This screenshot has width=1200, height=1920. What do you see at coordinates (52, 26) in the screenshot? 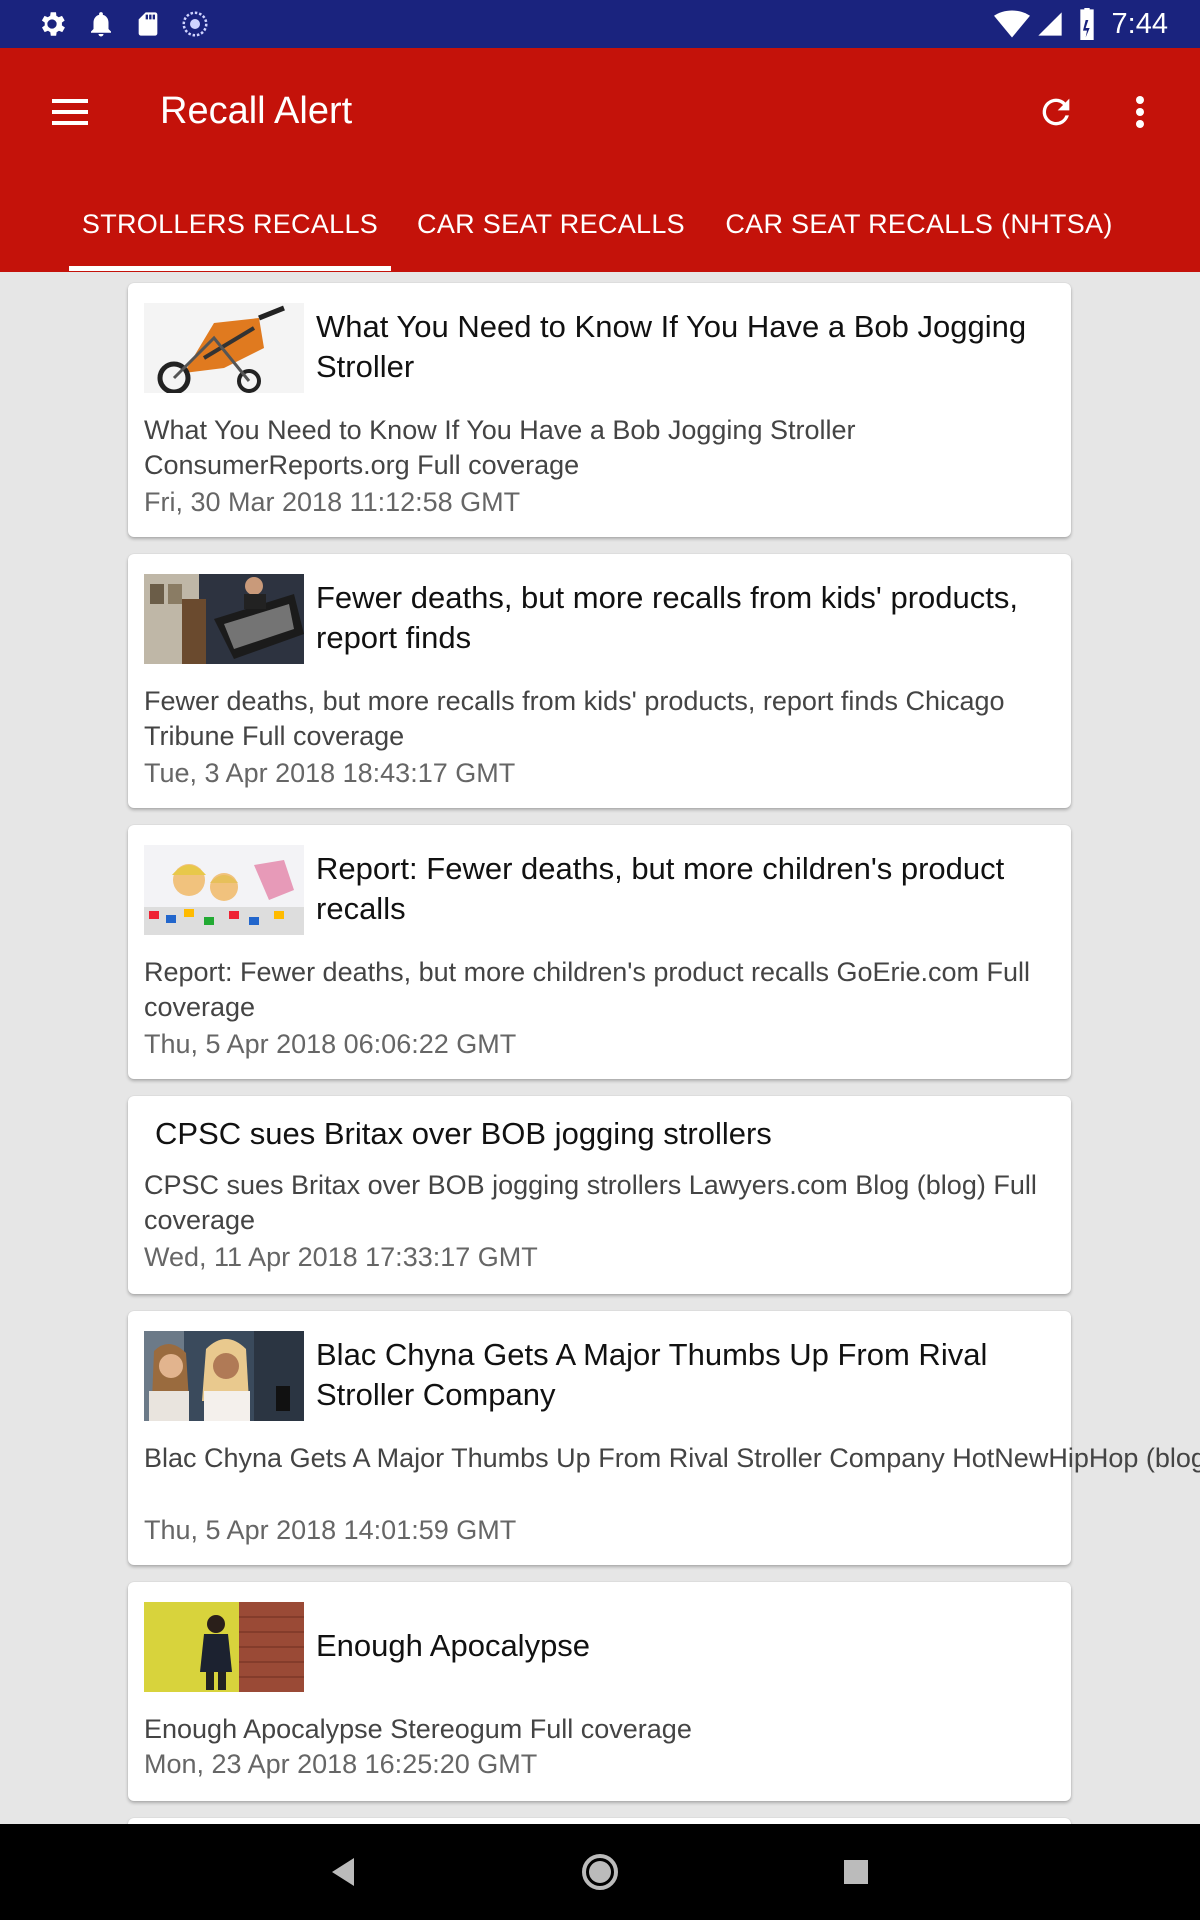
I see `gear-icon` at bounding box center [52, 26].